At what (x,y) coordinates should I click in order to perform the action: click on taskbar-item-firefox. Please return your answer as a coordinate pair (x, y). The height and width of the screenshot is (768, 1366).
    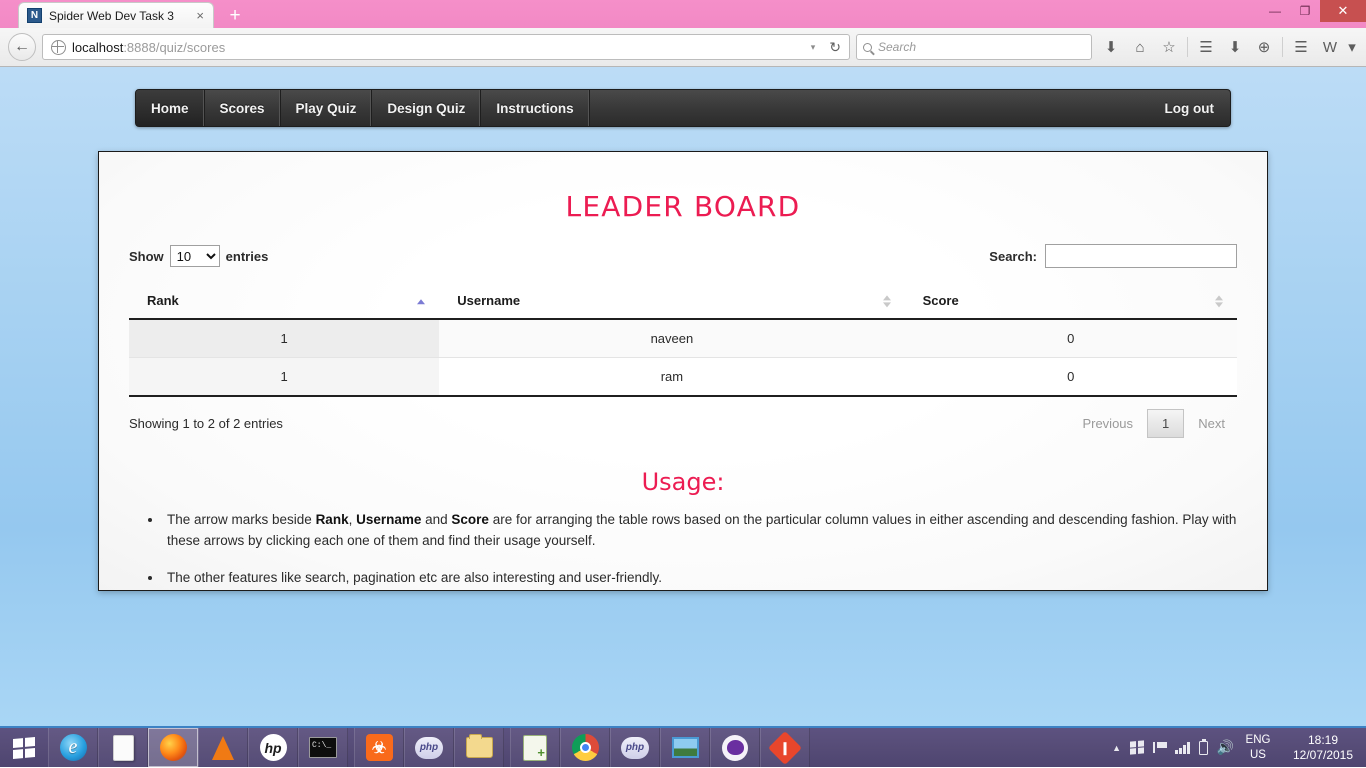
    Looking at the image, I should click on (173, 747).